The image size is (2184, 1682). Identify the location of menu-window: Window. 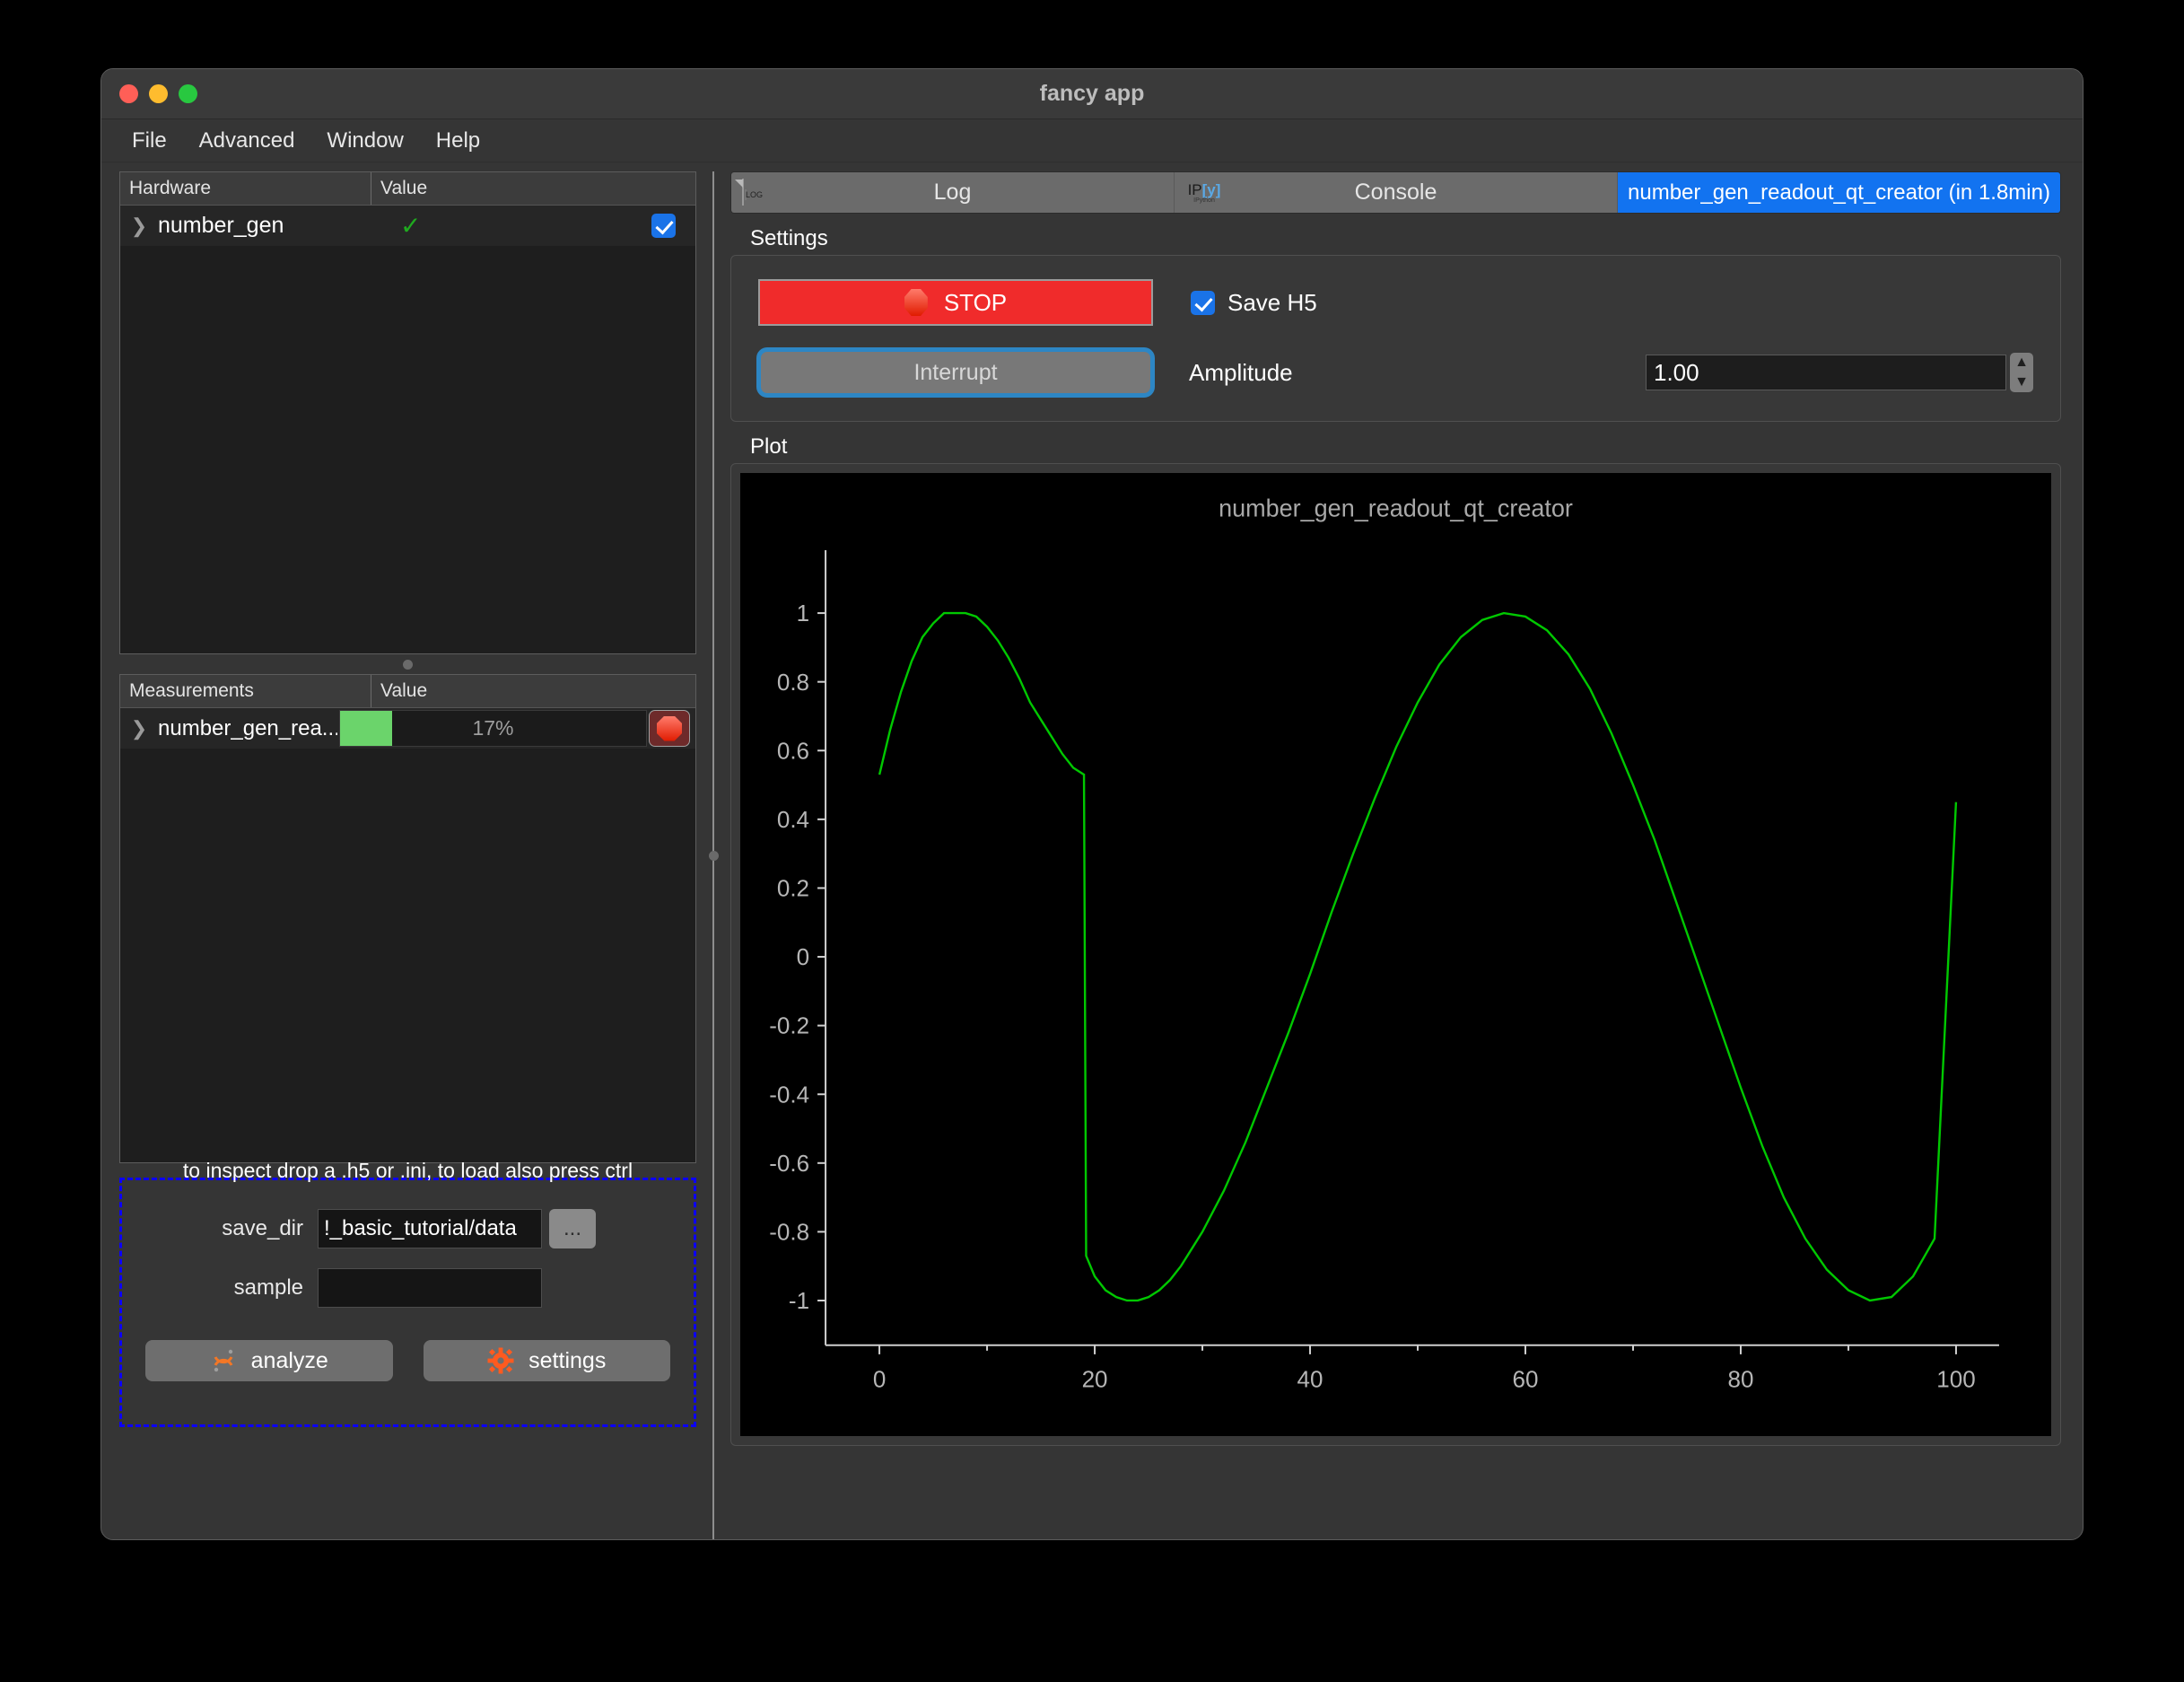
(365, 141).